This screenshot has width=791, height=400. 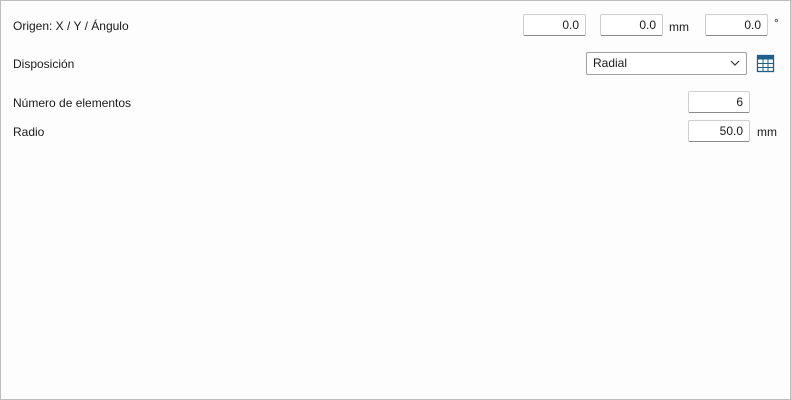 I want to click on table-icon, so click(x=765, y=63).